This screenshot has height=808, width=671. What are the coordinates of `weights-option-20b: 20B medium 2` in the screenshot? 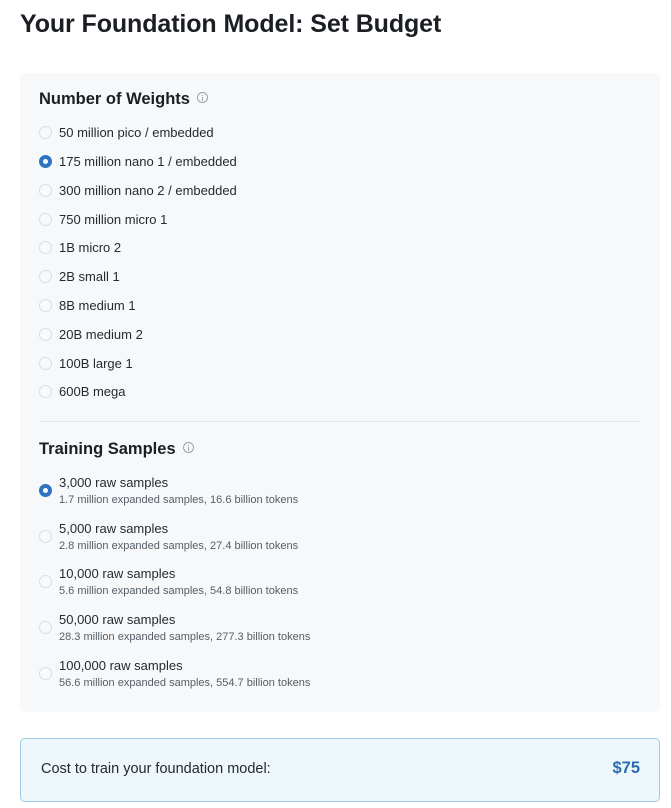 It's located at (91, 334).